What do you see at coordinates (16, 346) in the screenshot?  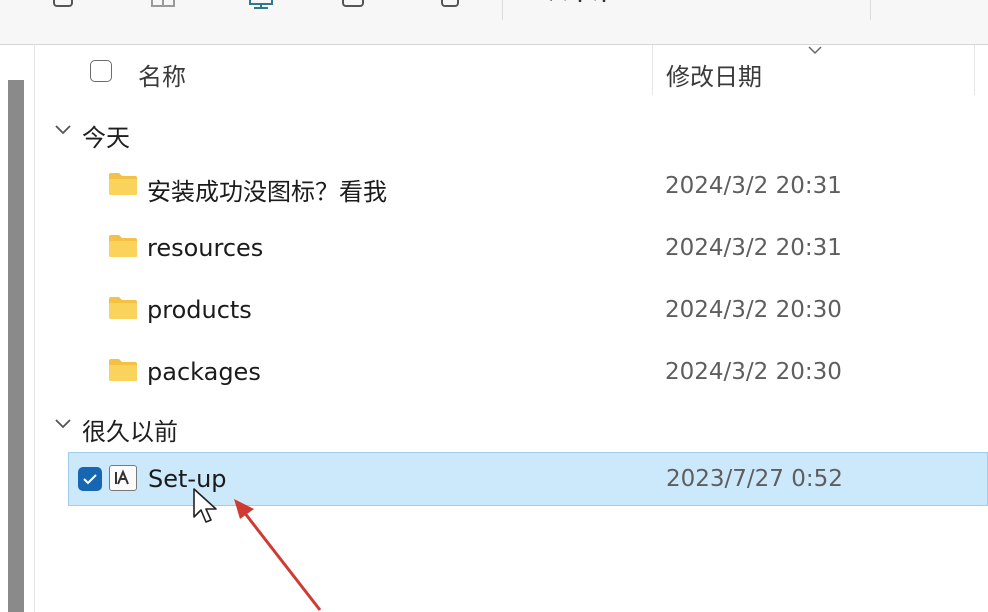 I see `navigation-pane-scrollbar` at bounding box center [16, 346].